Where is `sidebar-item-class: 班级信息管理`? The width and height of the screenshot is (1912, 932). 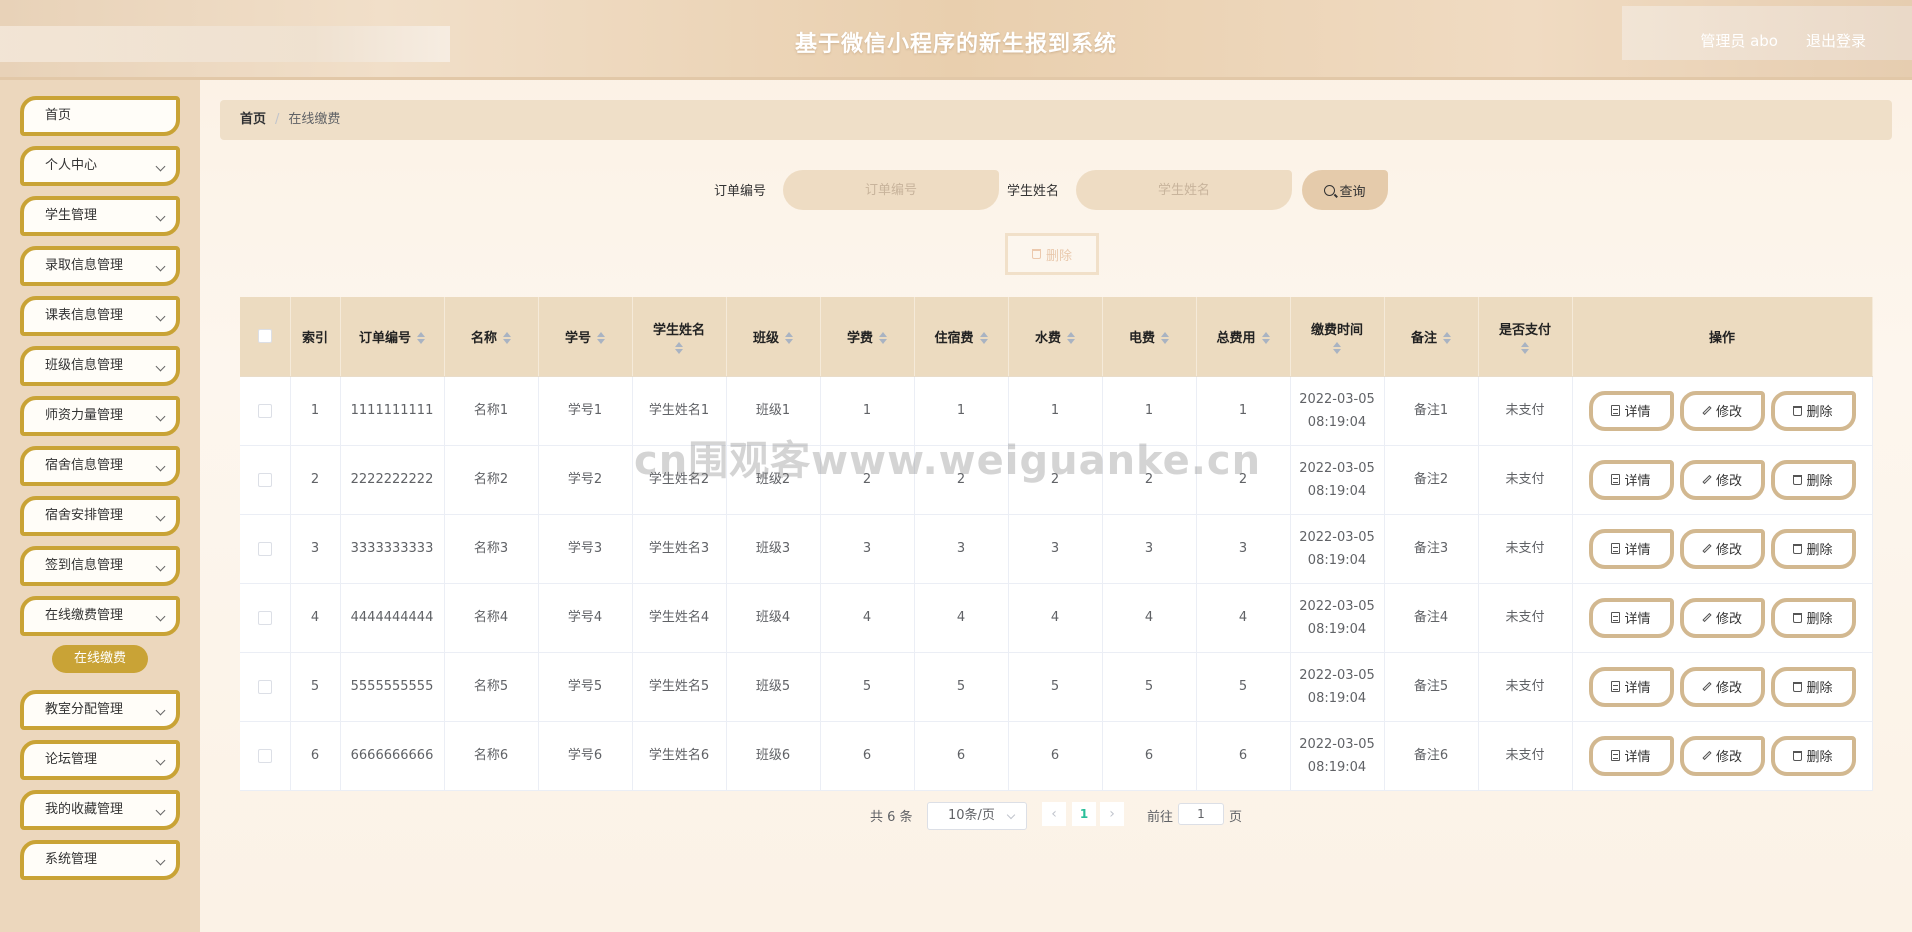
sidebar-item-class: 班级信息管理 is located at coordinates (100, 366).